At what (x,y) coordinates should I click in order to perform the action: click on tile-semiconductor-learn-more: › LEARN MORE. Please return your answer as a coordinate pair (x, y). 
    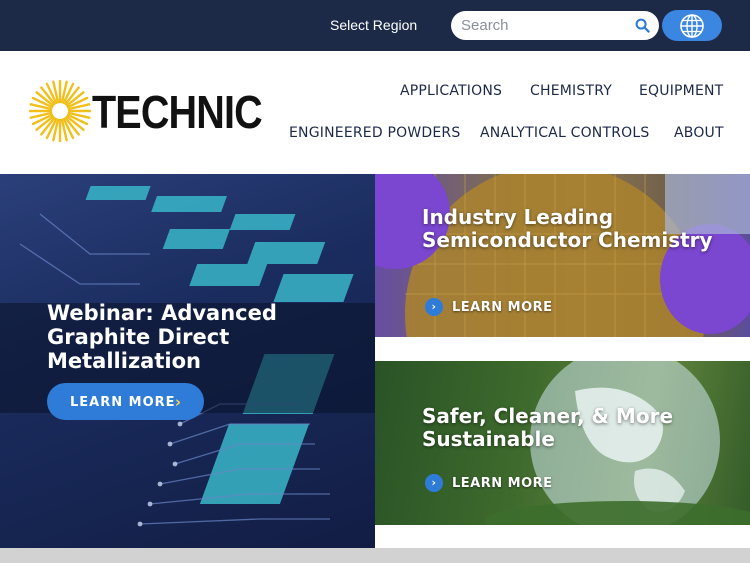
    Looking at the image, I should click on (489, 307).